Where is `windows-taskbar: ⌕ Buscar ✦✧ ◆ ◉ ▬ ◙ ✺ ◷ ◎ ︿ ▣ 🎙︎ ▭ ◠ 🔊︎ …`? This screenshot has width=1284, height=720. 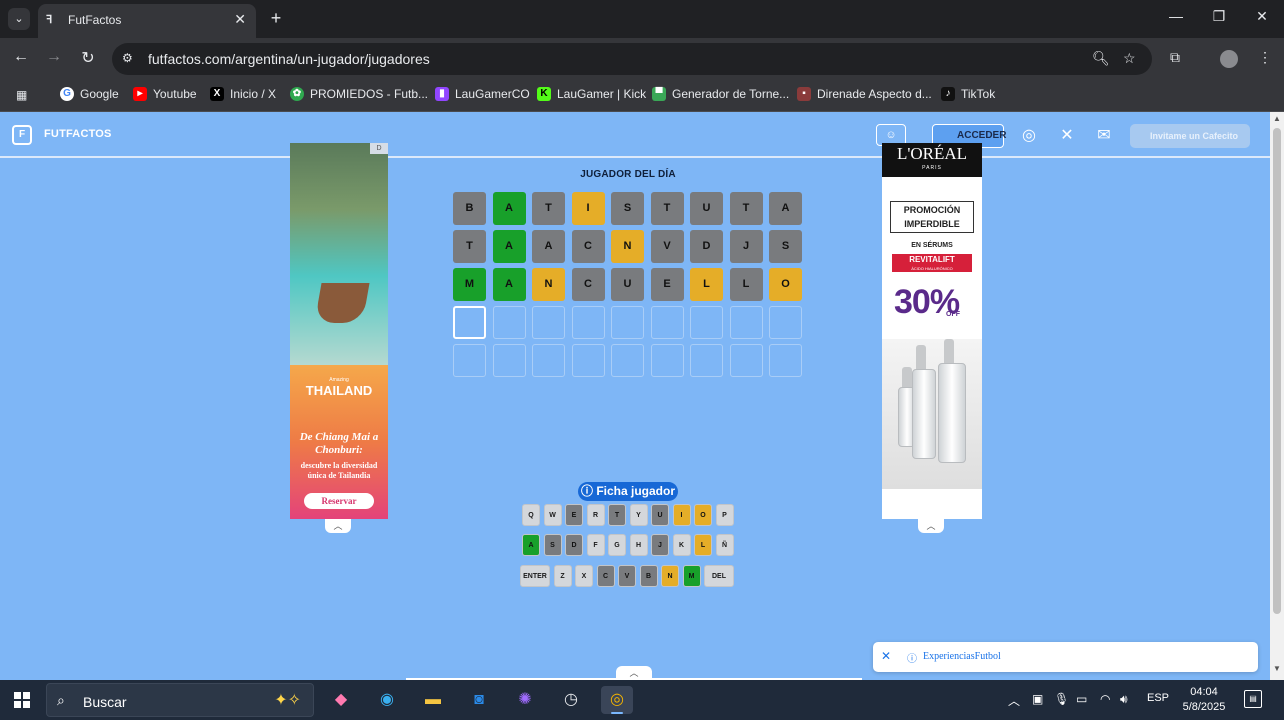 windows-taskbar: ⌕ Buscar ✦✧ ◆ ◉ ▬ ◙ ✺ ◷ ◎ ︿ ▣ 🎙︎ ▭ ◠ 🔊︎ … is located at coordinates (642, 700).